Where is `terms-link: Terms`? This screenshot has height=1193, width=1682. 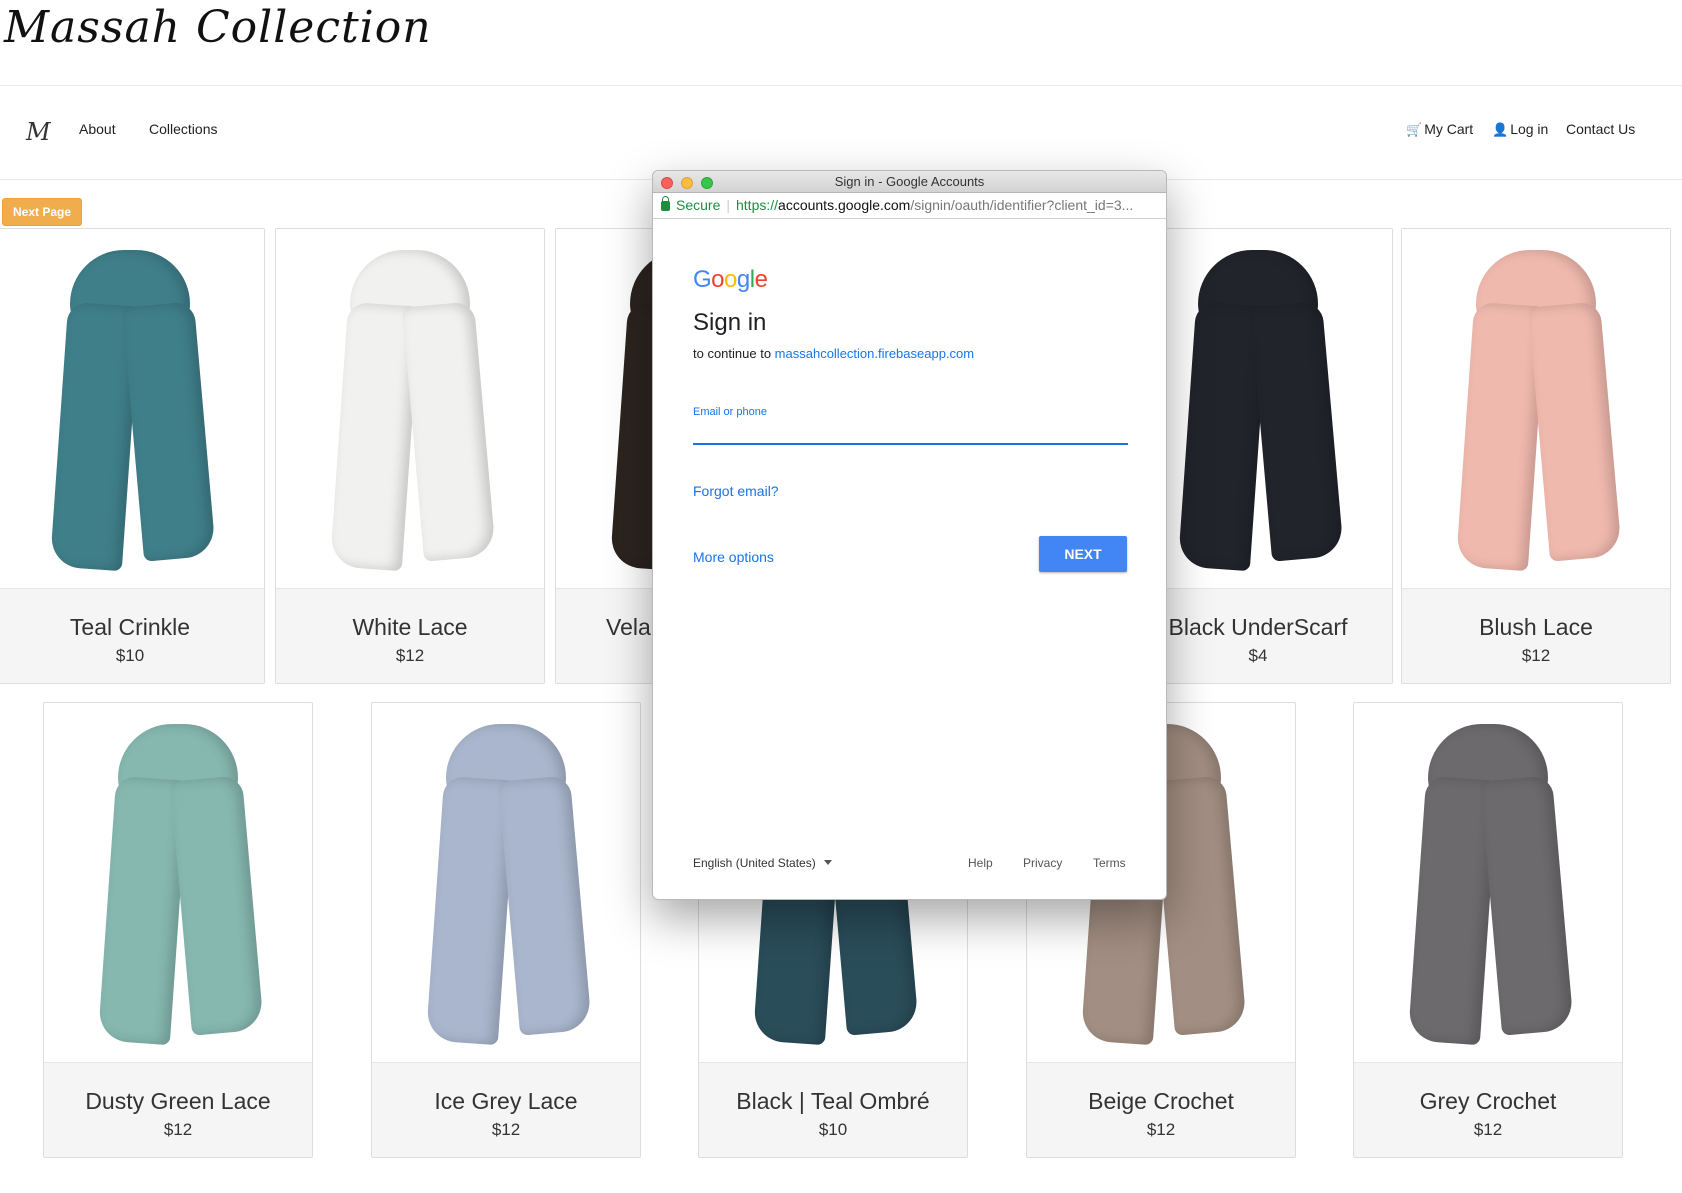 terms-link: Terms is located at coordinates (1109, 863).